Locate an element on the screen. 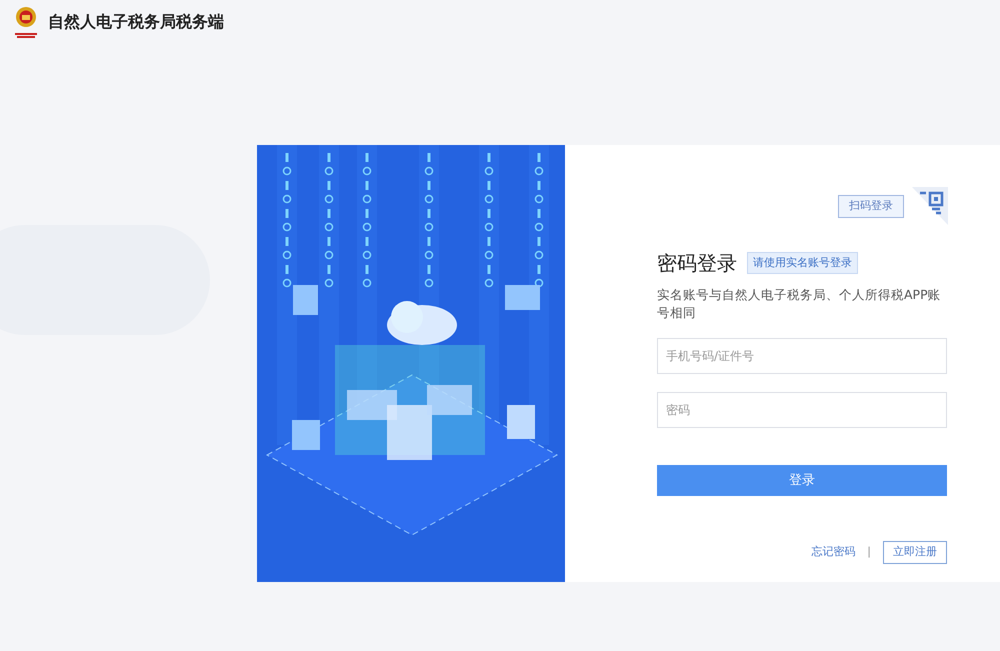 Image resolution: width=1000 pixels, height=651 pixels. login-button: 登录 is located at coordinates (802, 480).